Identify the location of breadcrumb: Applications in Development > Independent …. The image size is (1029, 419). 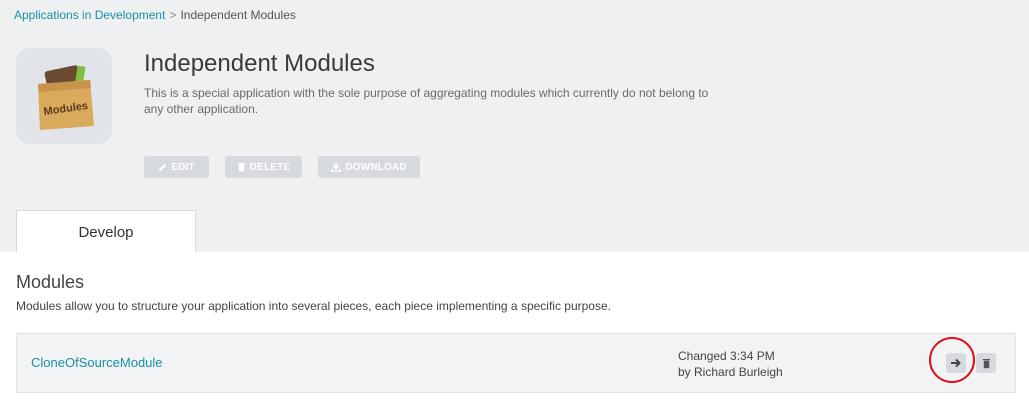
(155, 15).